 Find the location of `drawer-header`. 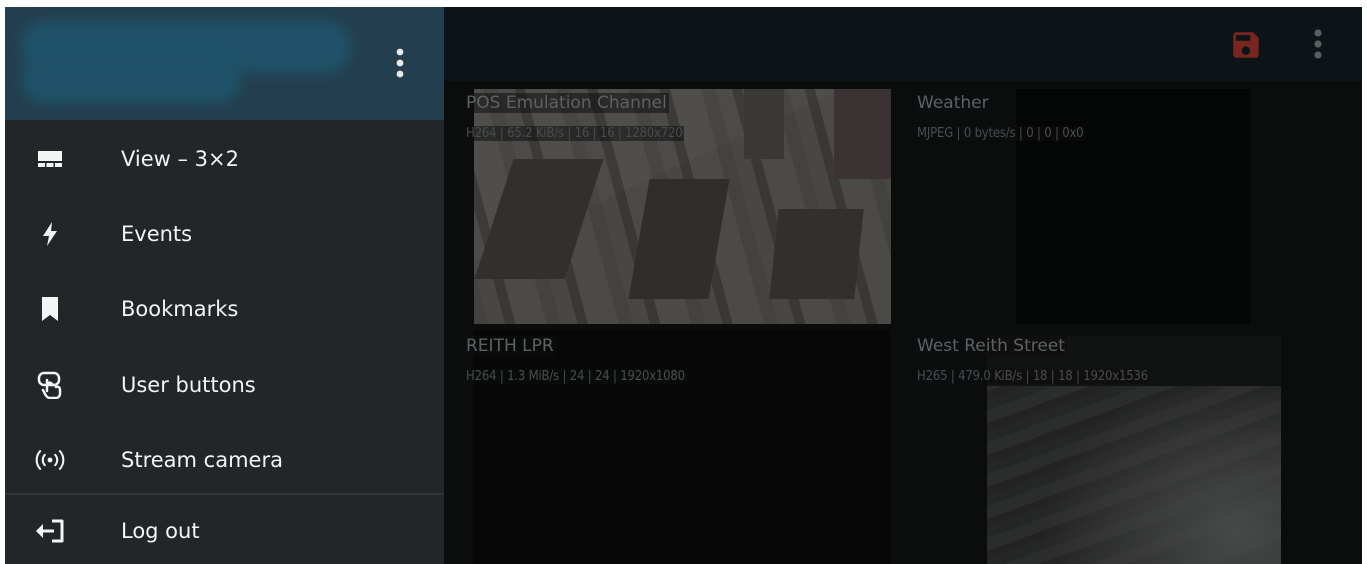

drawer-header is located at coordinates (224, 63).